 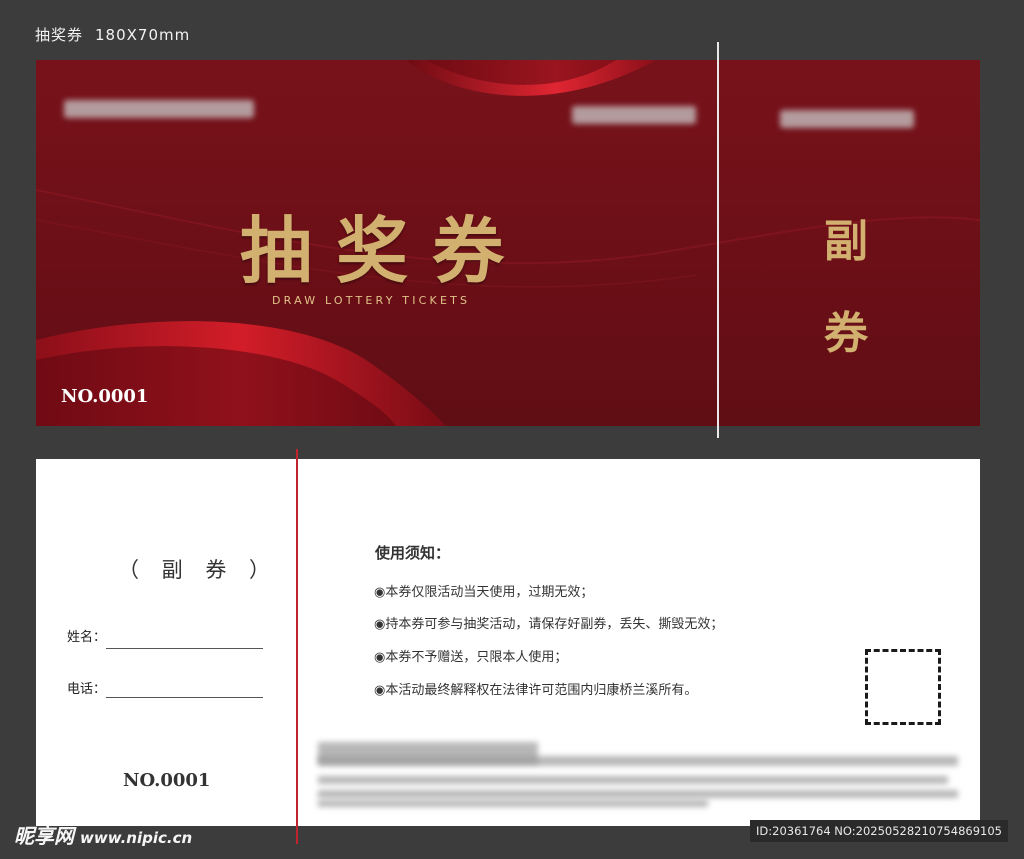 I want to click on ticket-title: 抽奖券, so click(x=383, y=250).